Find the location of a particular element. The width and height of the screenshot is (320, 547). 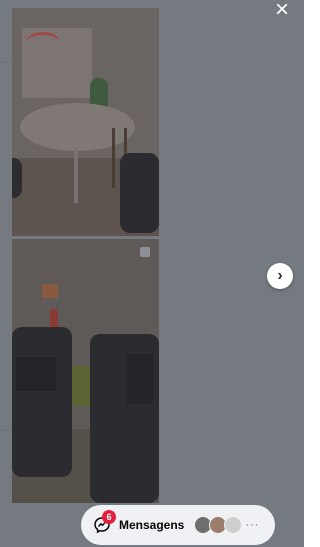

messages-label: Mensagens is located at coordinates (152, 525).